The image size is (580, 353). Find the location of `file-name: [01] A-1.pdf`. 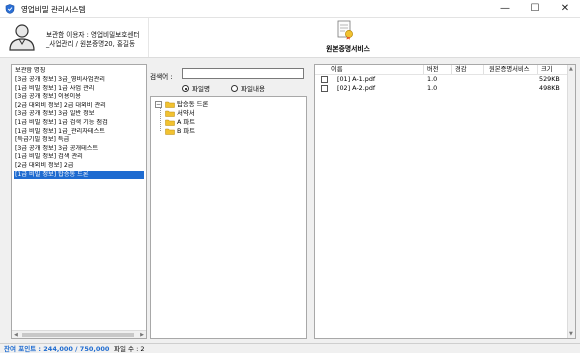

file-name: [01] A-1.pdf is located at coordinates (356, 79).